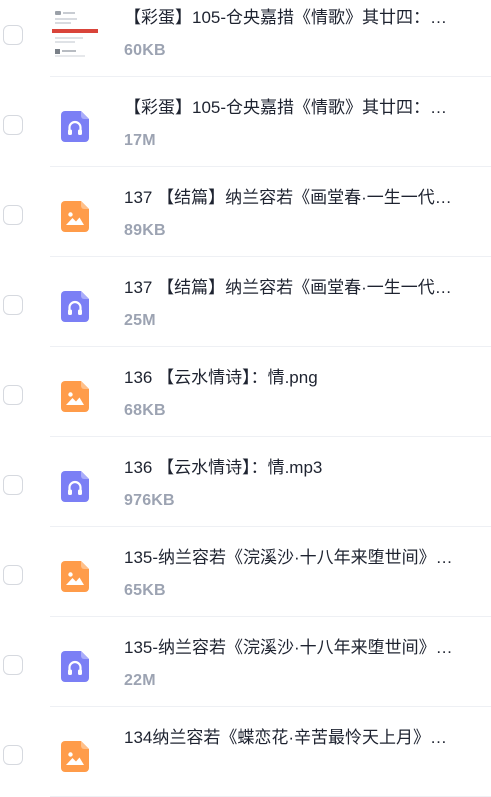  What do you see at coordinates (245, 662) in the screenshot?
I see `file-row: 135-纳兰容若《浣溪沙·十八年来堕世间》… 22M` at bounding box center [245, 662].